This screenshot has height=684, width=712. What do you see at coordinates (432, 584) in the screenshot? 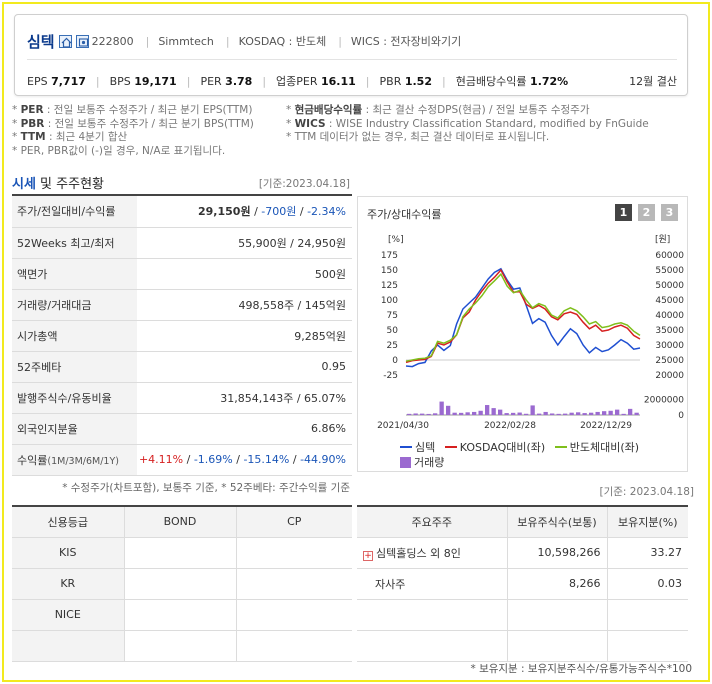
I see `shareholder-name: 자사주` at bounding box center [432, 584].